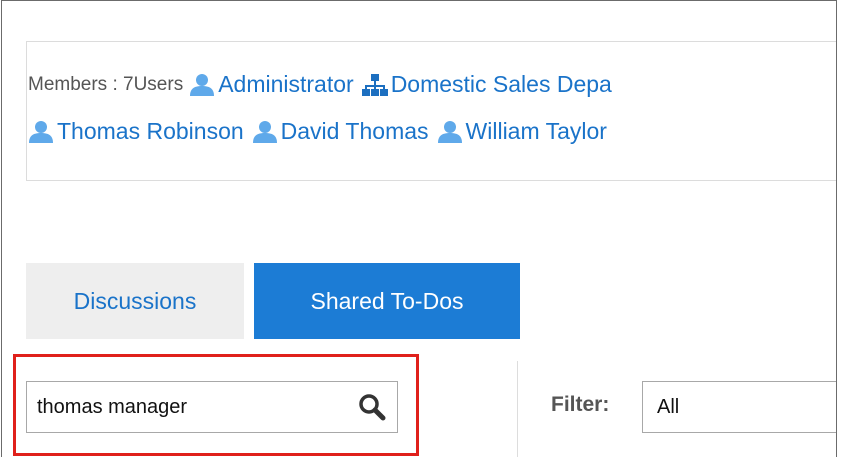 The width and height of the screenshot is (842, 457). What do you see at coordinates (517, 409) in the screenshot?
I see `toolbar-divider` at bounding box center [517, 409].